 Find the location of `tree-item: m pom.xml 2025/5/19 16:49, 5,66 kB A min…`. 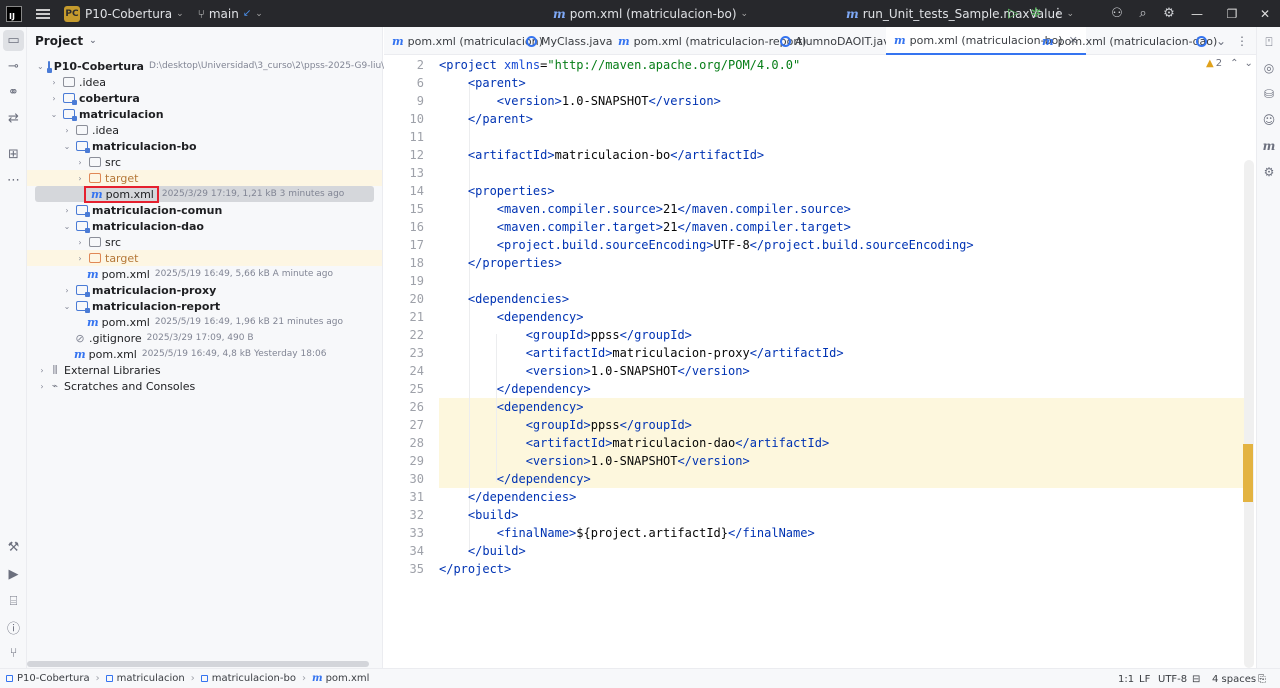

tree-item: m pom.xml 2025/5/19 16:49, 5,66 kB A min… is located at coordinates (204, 274).